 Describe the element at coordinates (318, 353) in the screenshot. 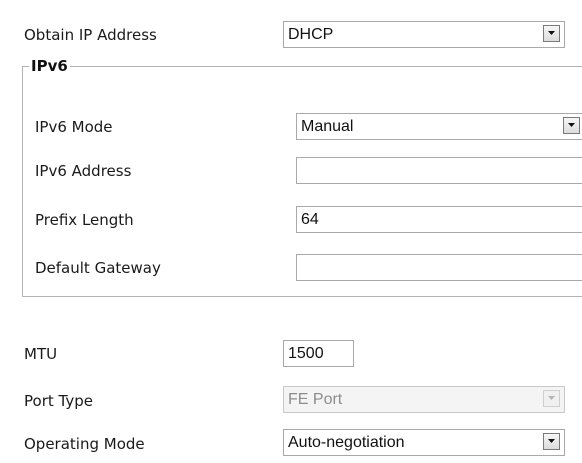

I see `mtu-input: 1500` at that location.